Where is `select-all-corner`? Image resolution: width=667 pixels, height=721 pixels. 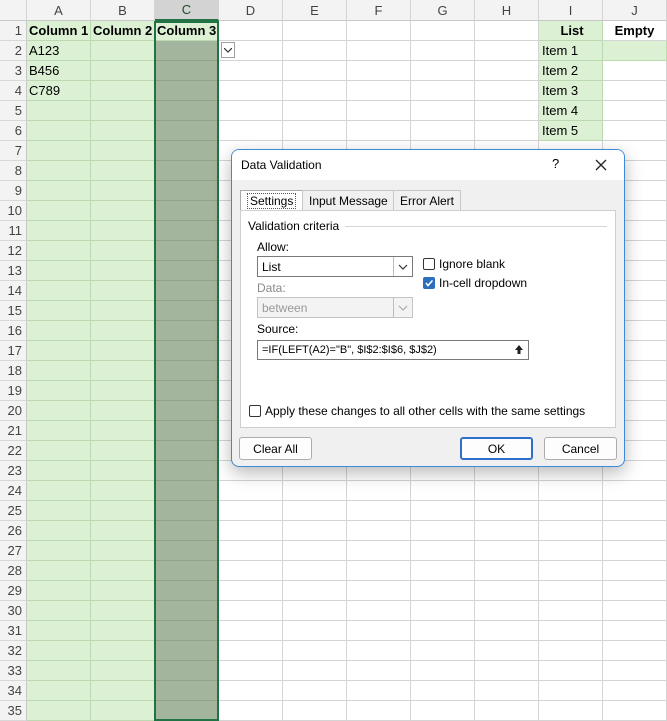
select-all-corner is located at coordinates (13, 10).